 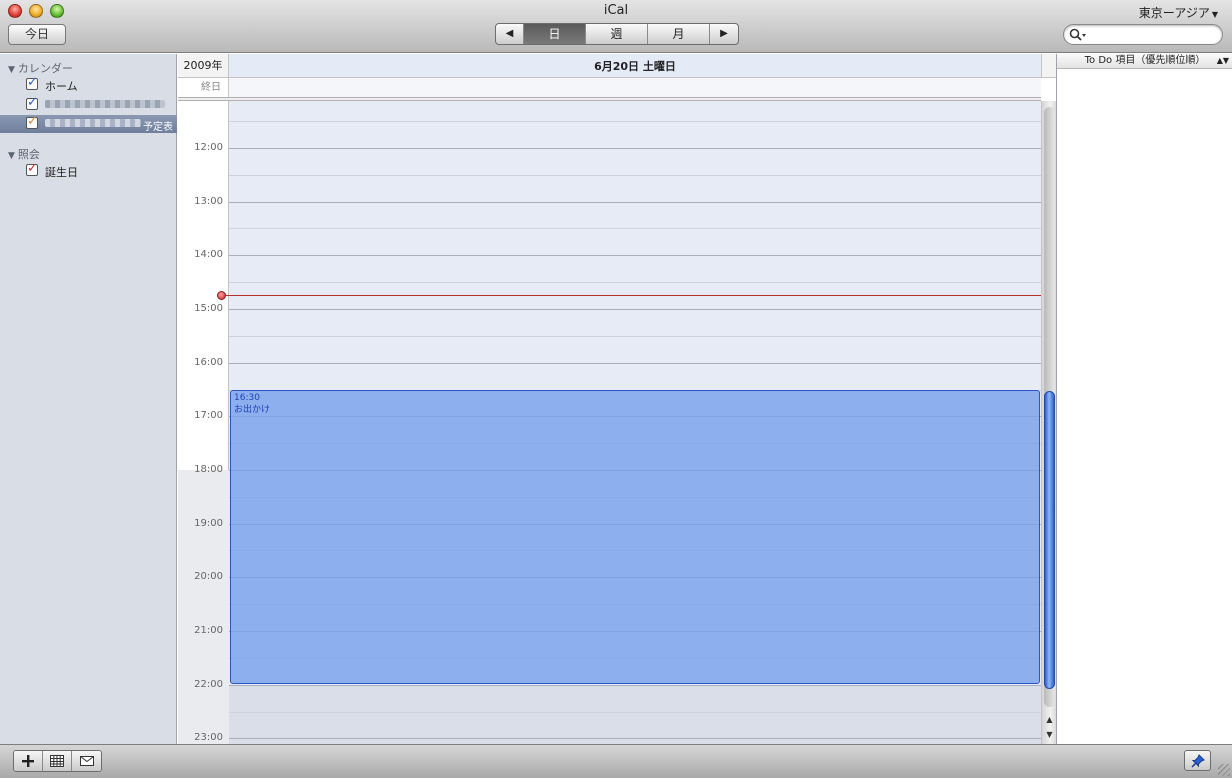 I want to click on event-time: 16:30, so click(x=247, y=398).